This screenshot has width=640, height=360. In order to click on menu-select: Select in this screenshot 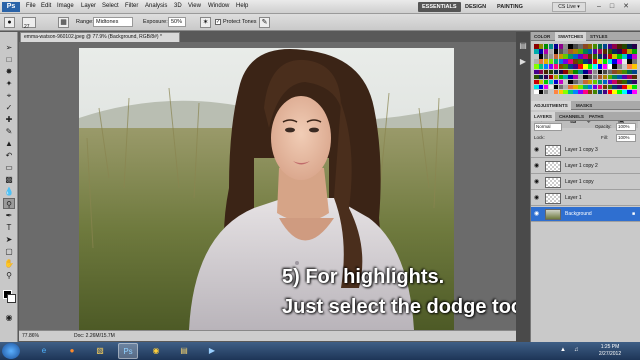, I will do `click(110, 6)`.